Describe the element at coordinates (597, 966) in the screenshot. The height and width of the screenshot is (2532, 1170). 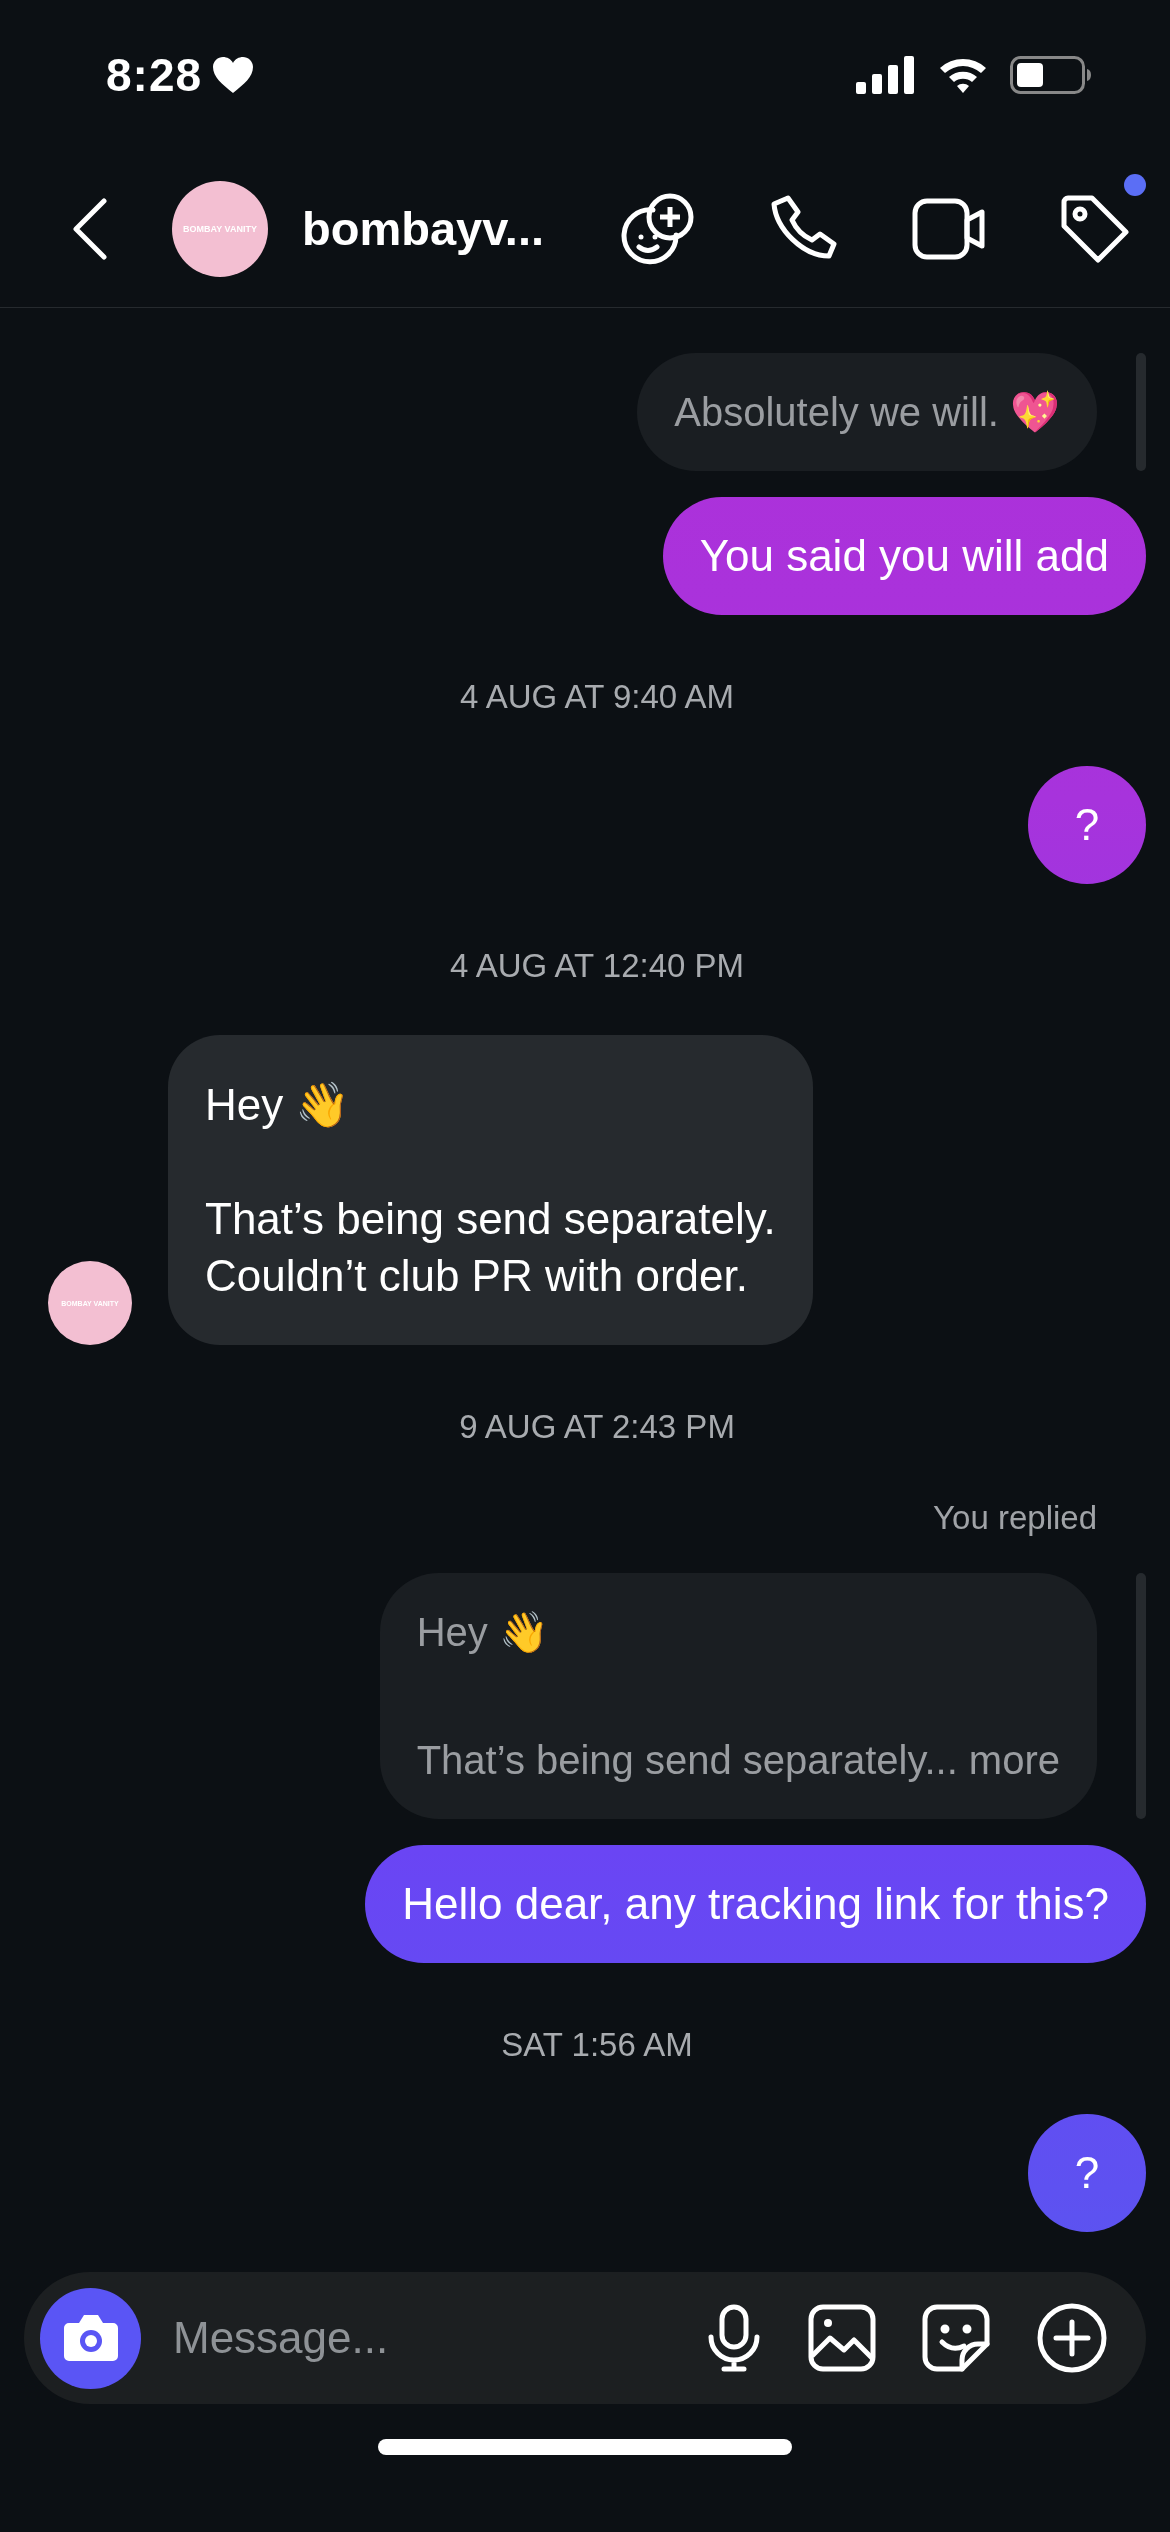
I see `message-timestamp: 4 AUG AT 12:40 PM` at that location.